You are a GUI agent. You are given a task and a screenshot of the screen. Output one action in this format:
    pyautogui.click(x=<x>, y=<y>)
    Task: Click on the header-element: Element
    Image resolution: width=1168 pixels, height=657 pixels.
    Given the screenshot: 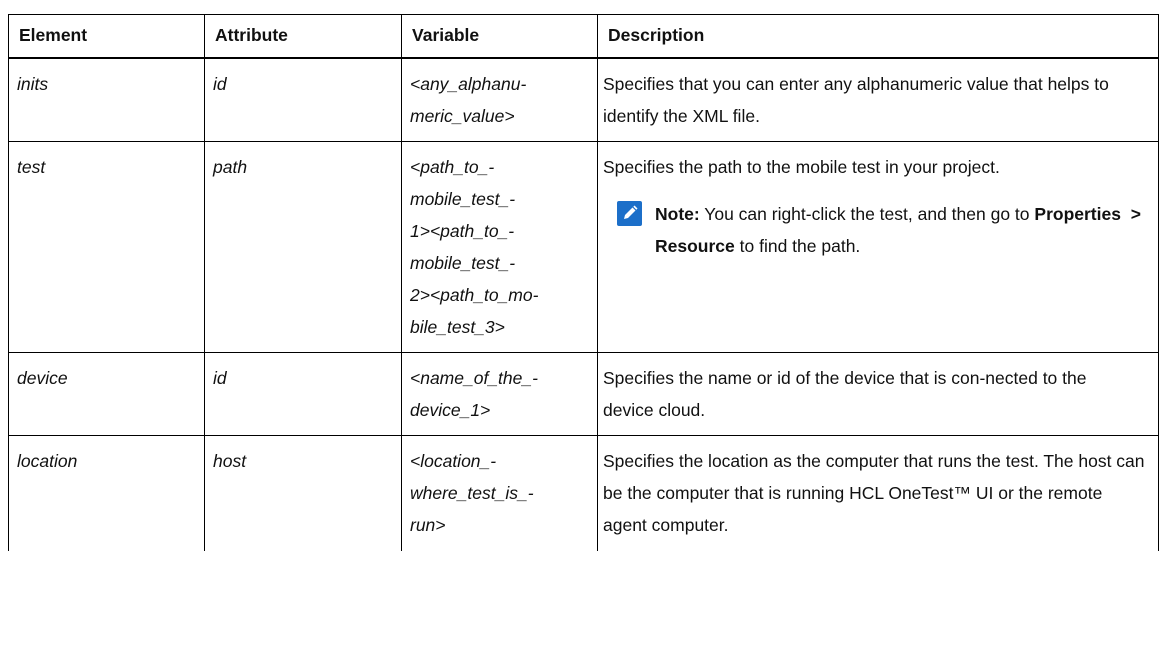 What is the action you would take?
    pyautogui.click(x=106, y=36)
    